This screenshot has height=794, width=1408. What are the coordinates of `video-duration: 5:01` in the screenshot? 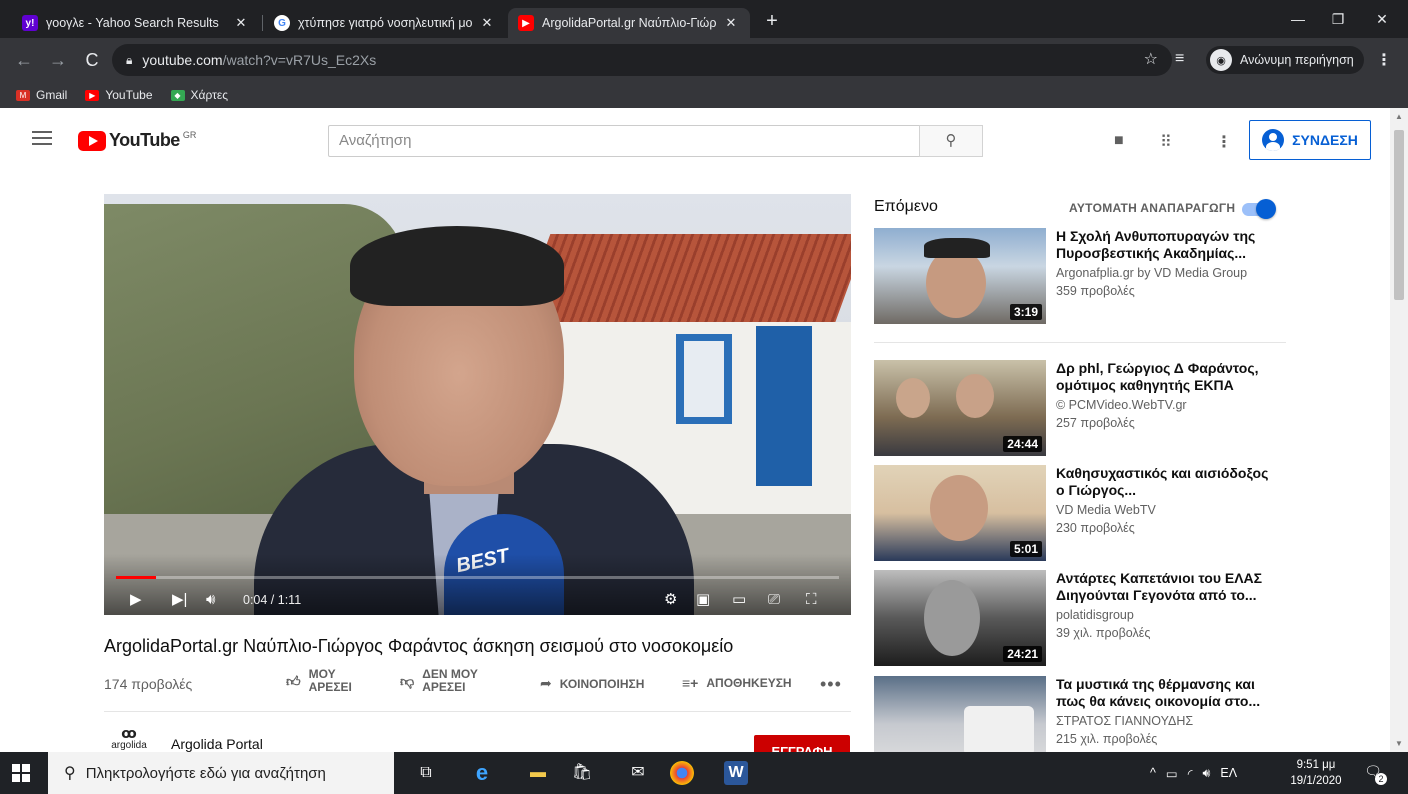 It's located at (1025, 549).